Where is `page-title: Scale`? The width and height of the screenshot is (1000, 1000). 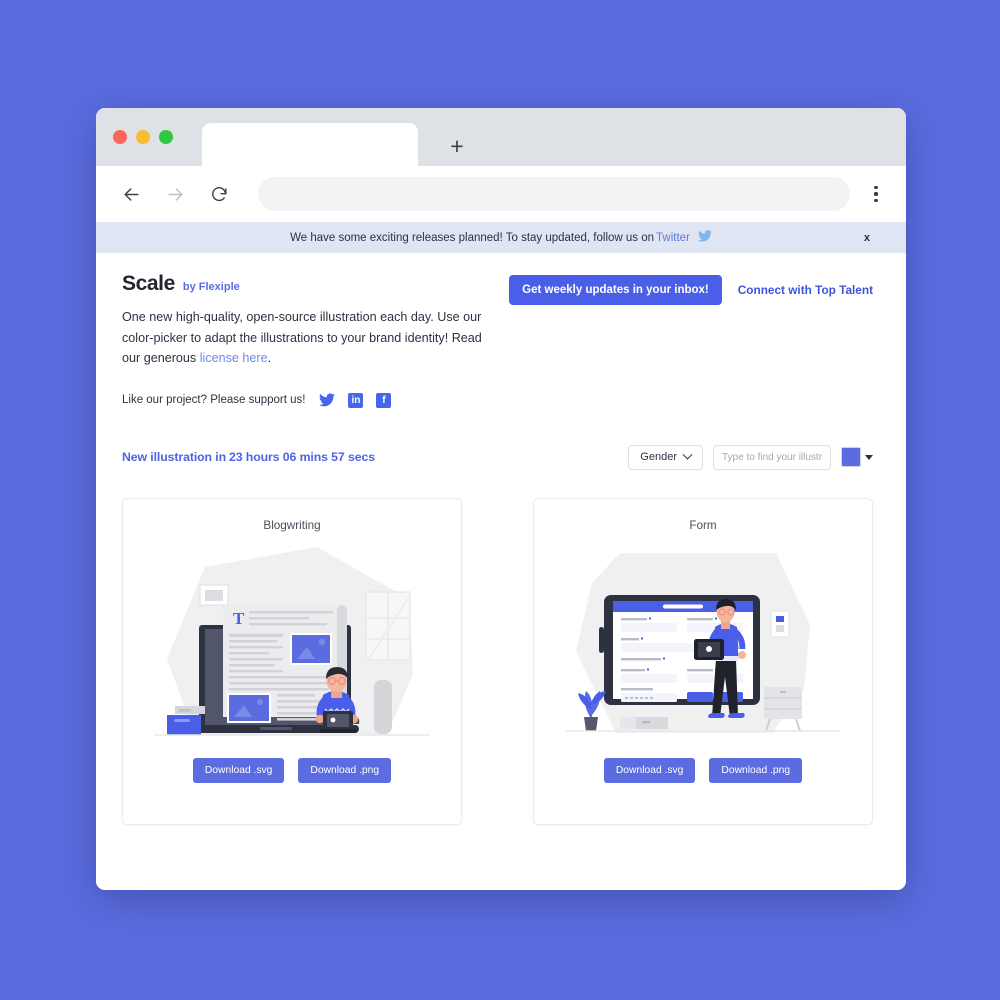
page-title: Scale is located at coordinates (148, 283).